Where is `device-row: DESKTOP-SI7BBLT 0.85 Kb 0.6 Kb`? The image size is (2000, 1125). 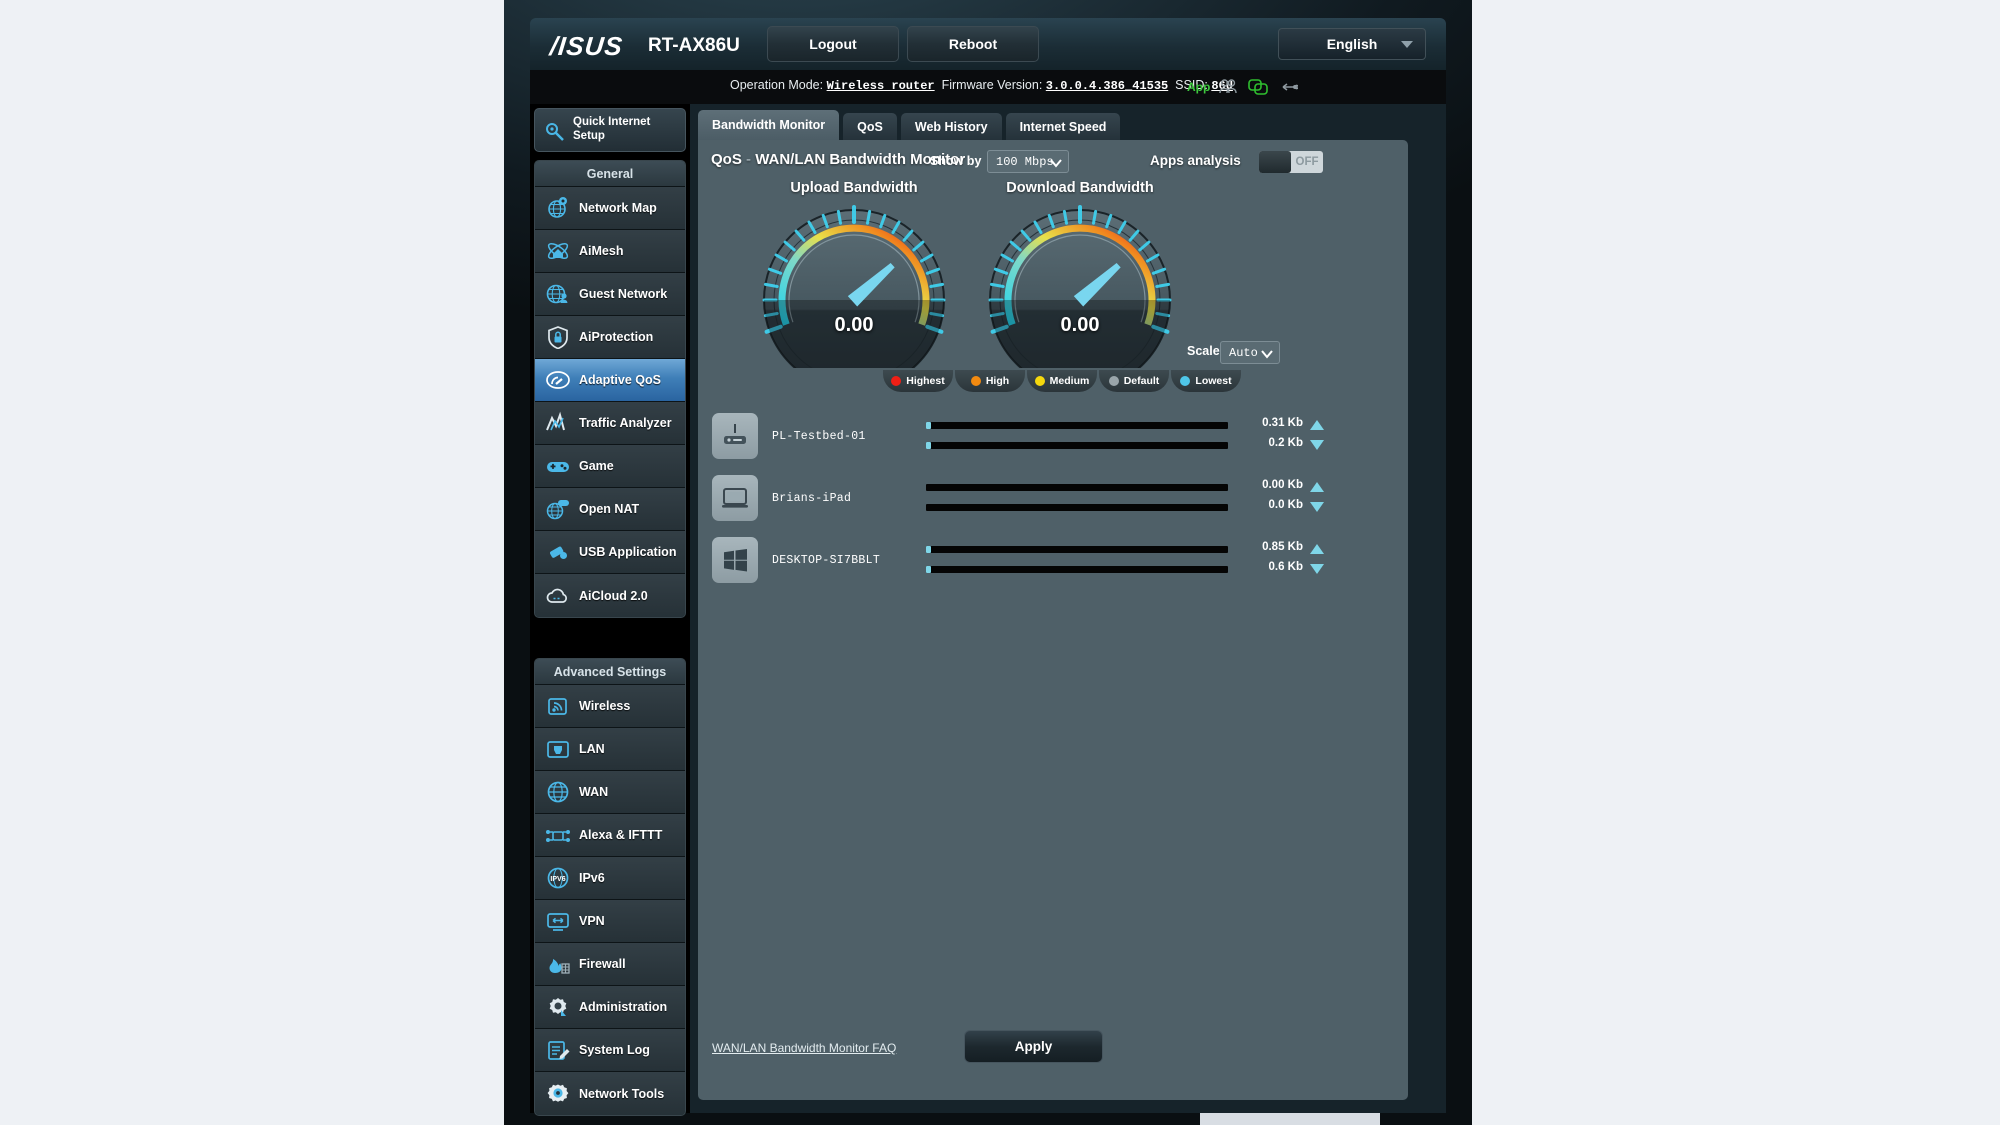
device-row: DESKTOP-SI7BBLT 0.85 Kb 0.6 Kb is located at coordinates (1053, 563).